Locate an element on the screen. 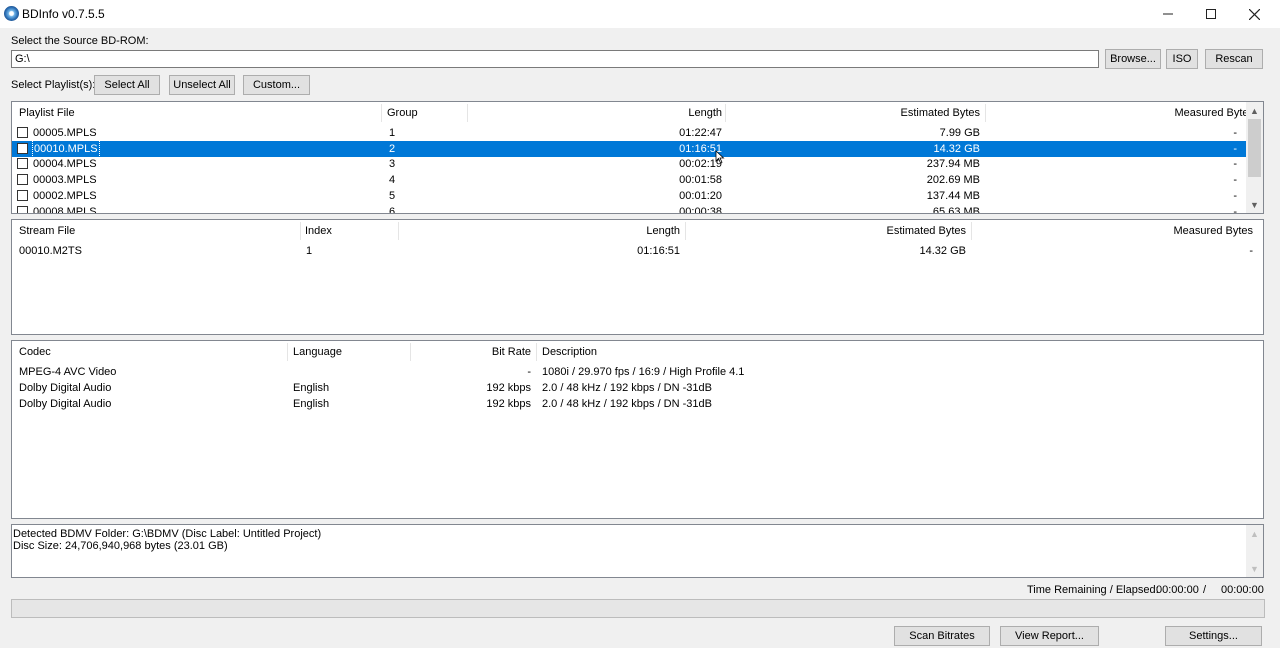 The width and height of the screenshot is (1280, 648). maximize-button is located at coordinates (1211, 14).